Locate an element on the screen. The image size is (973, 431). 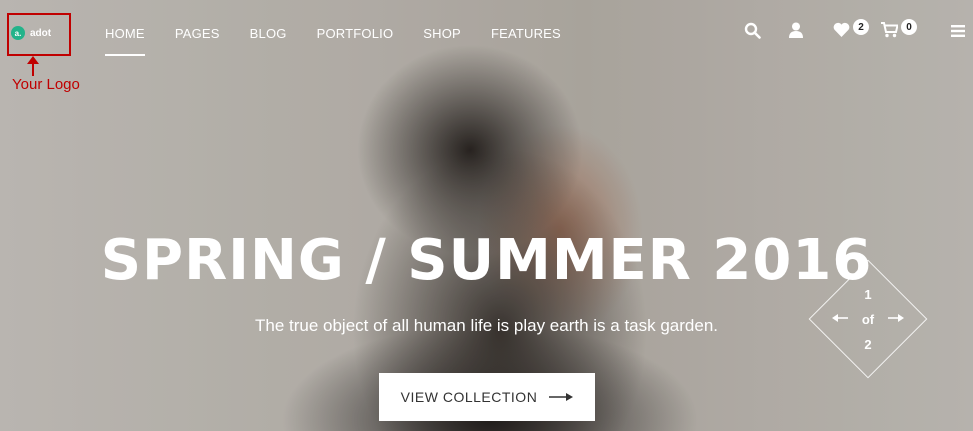
annotation-arrow-up-icon is located at coordinates (33, 66).